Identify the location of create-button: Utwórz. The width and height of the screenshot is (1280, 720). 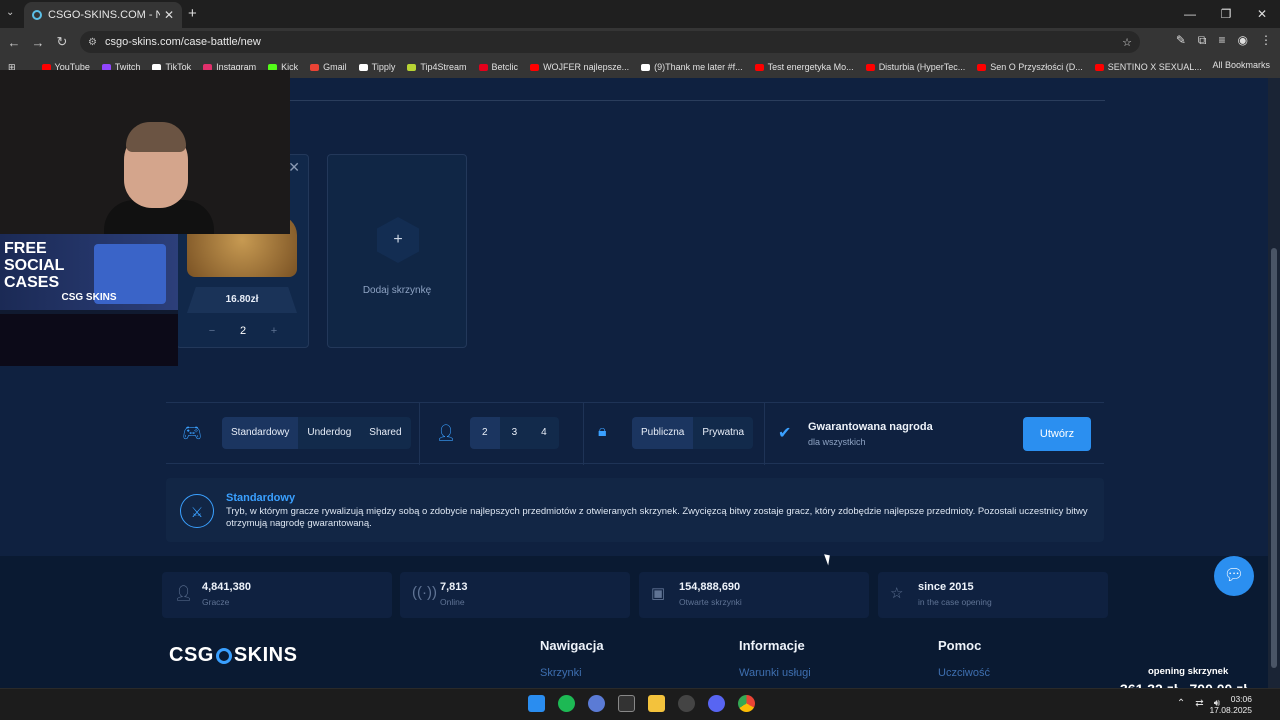
(1057, 434).